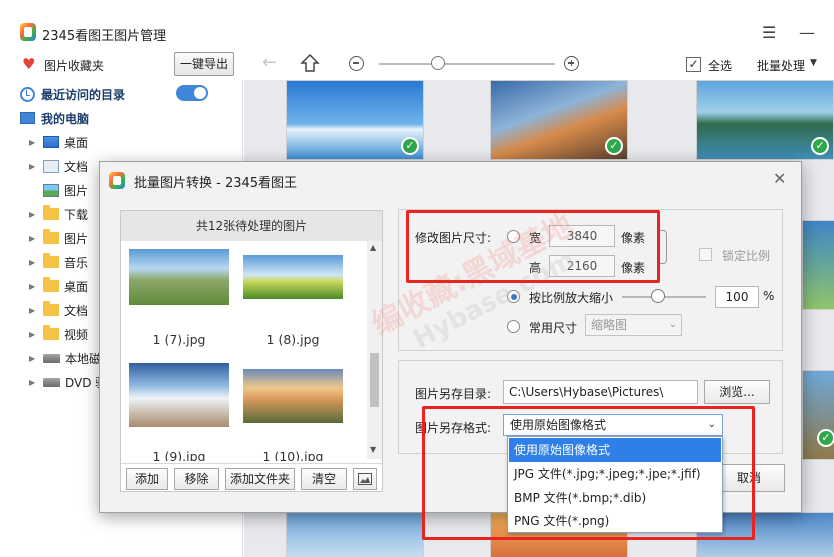 This screenshot has width=834, height=557. I want to click on height-unit: 像素, so click(633, 268).